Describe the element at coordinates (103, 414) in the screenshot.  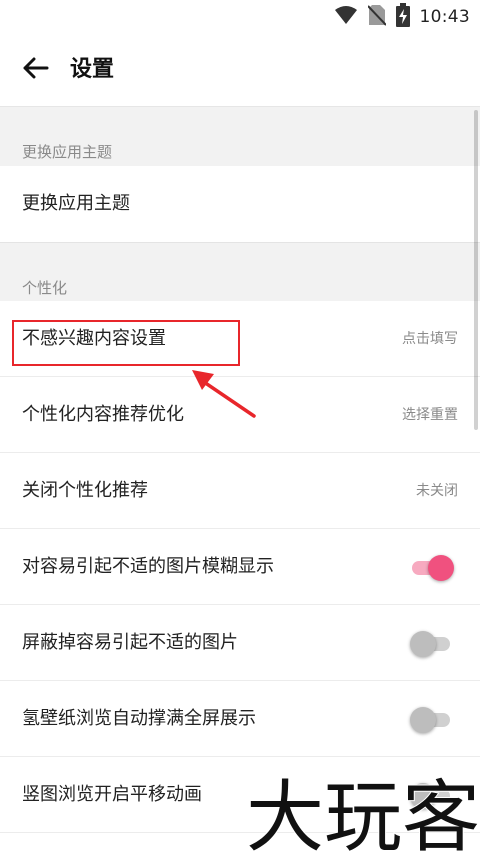
I see `setting-label: 个性化内容推荐优化` at that location.